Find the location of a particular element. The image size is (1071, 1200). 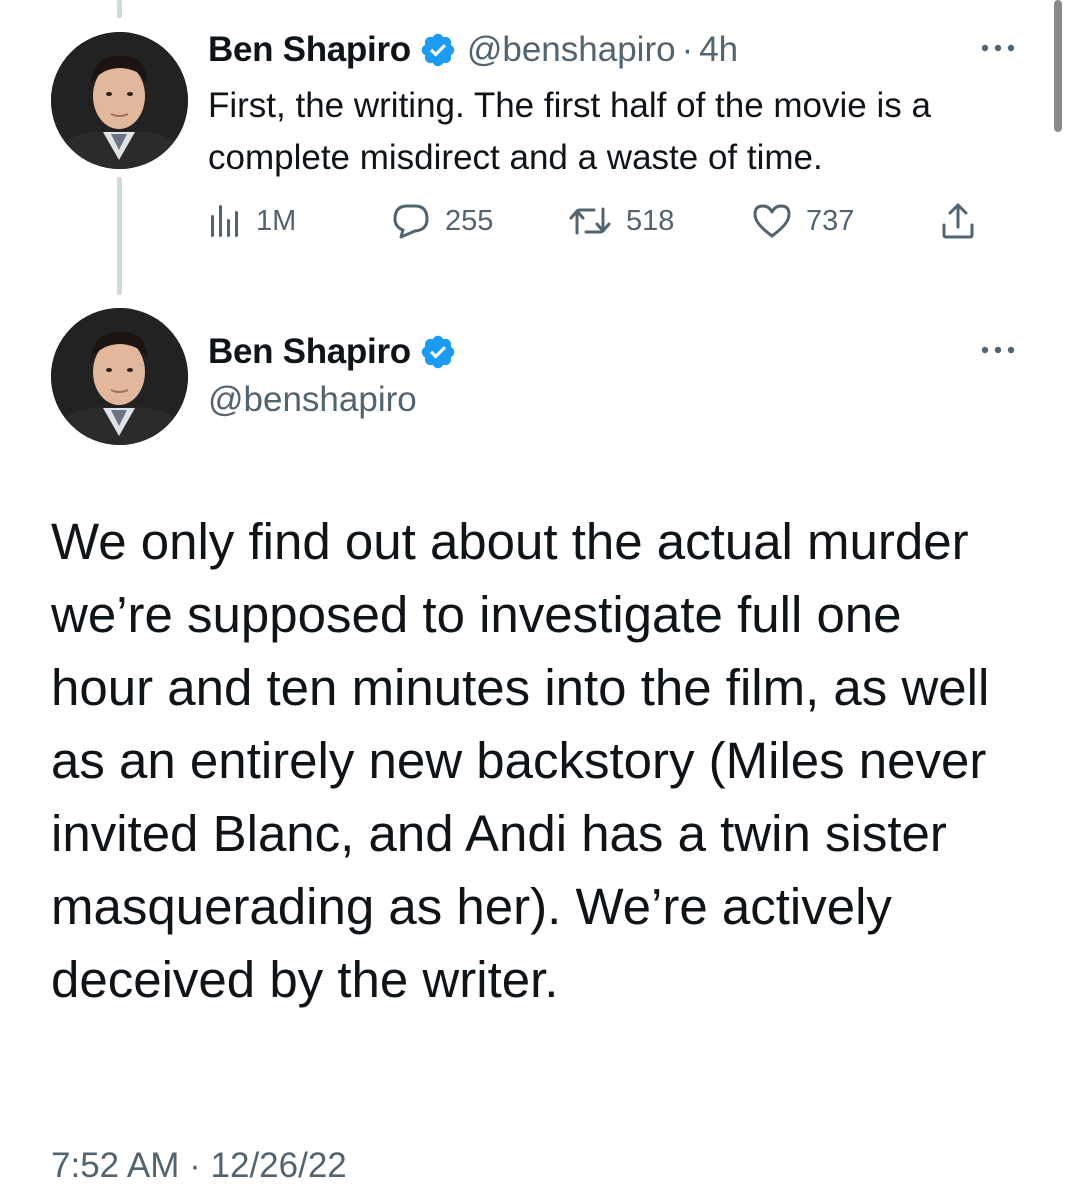

thread-connector is located at coordinates (119, 236).